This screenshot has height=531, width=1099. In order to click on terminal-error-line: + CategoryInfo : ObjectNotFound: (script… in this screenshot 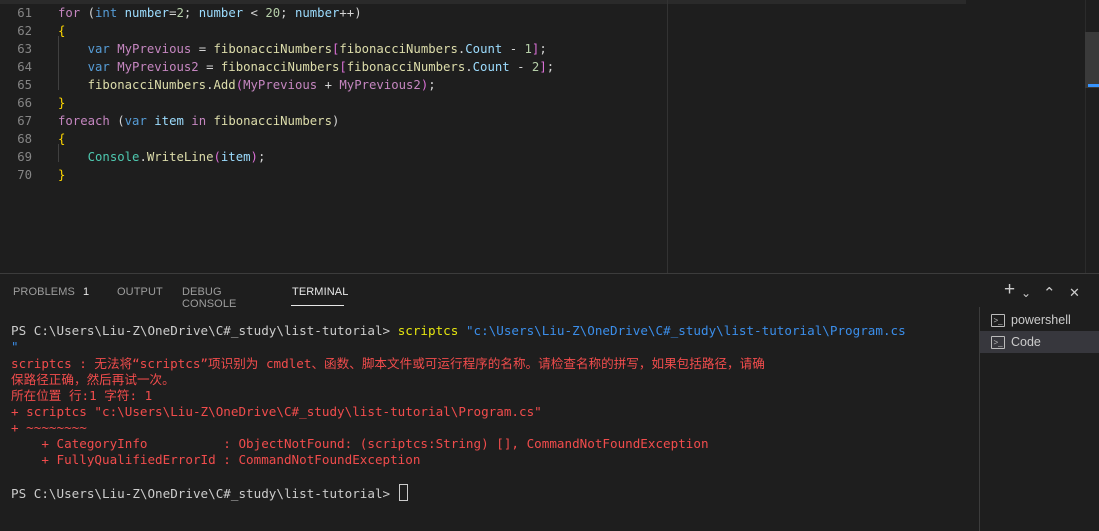, I will do `click(360, 443)`.